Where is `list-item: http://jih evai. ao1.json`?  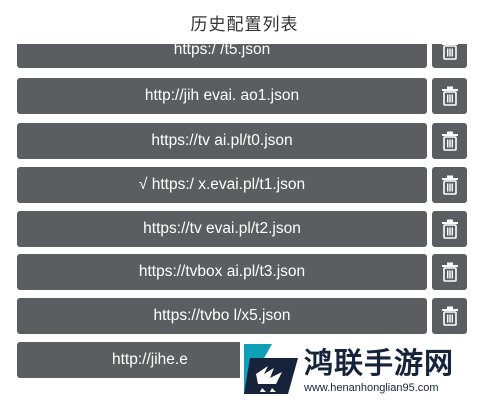
list-item: http://jih evai. ao1.json is located at coordinates (242, 96).